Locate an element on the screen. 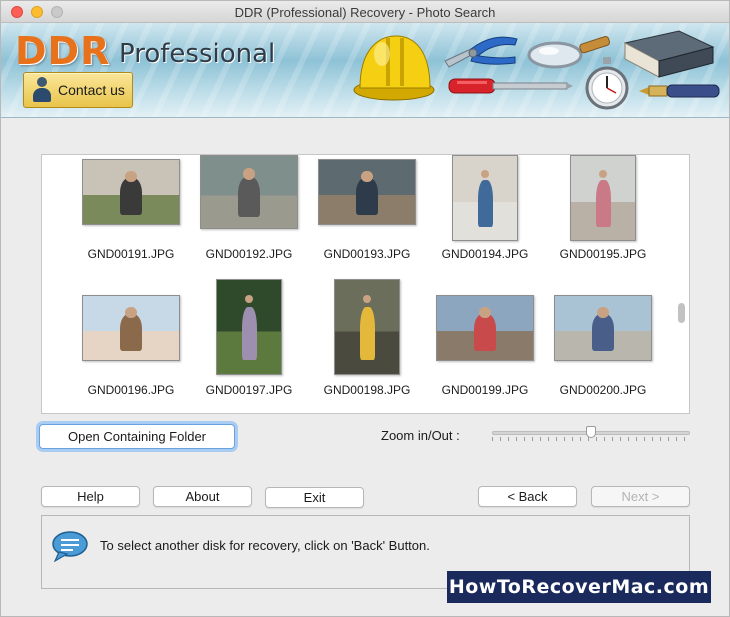 The width and height of the screenshot is (730, 617). open-containing-folder-button: Open Containing Folder is located at coordinates (137, 436).